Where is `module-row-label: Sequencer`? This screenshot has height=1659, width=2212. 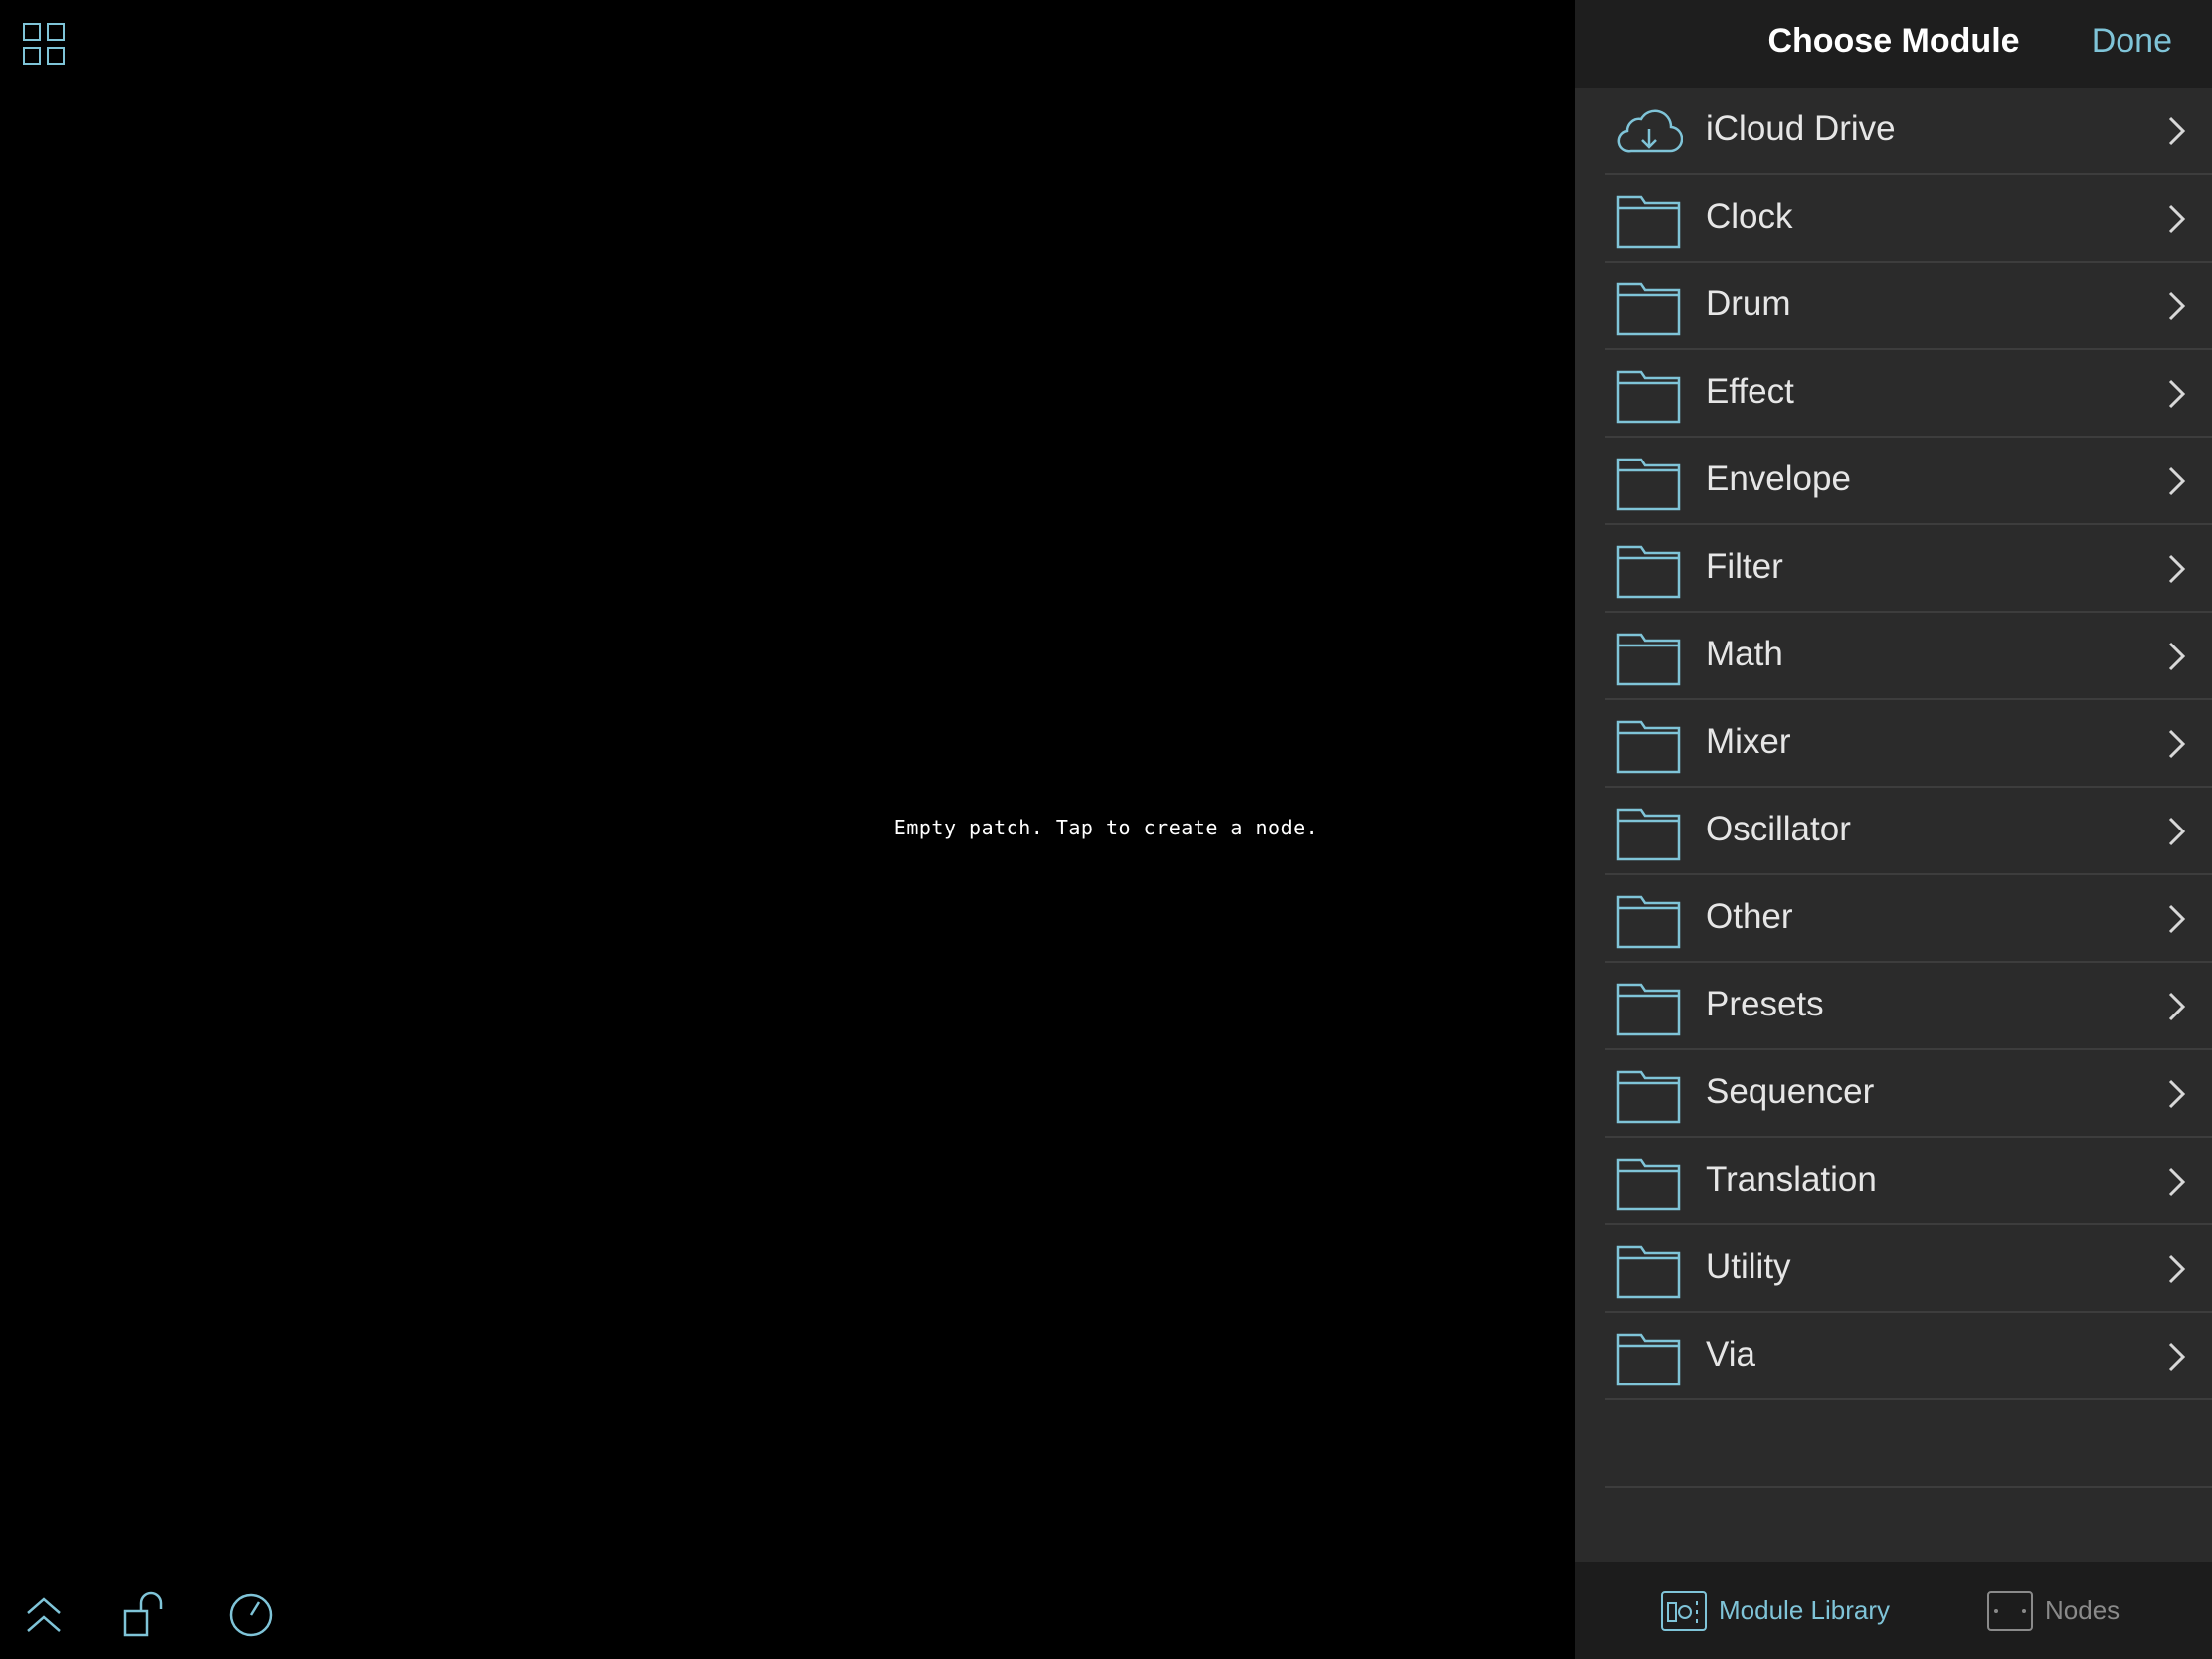
module-row-label: Sequencer is located at coordinates (1790, 1091).